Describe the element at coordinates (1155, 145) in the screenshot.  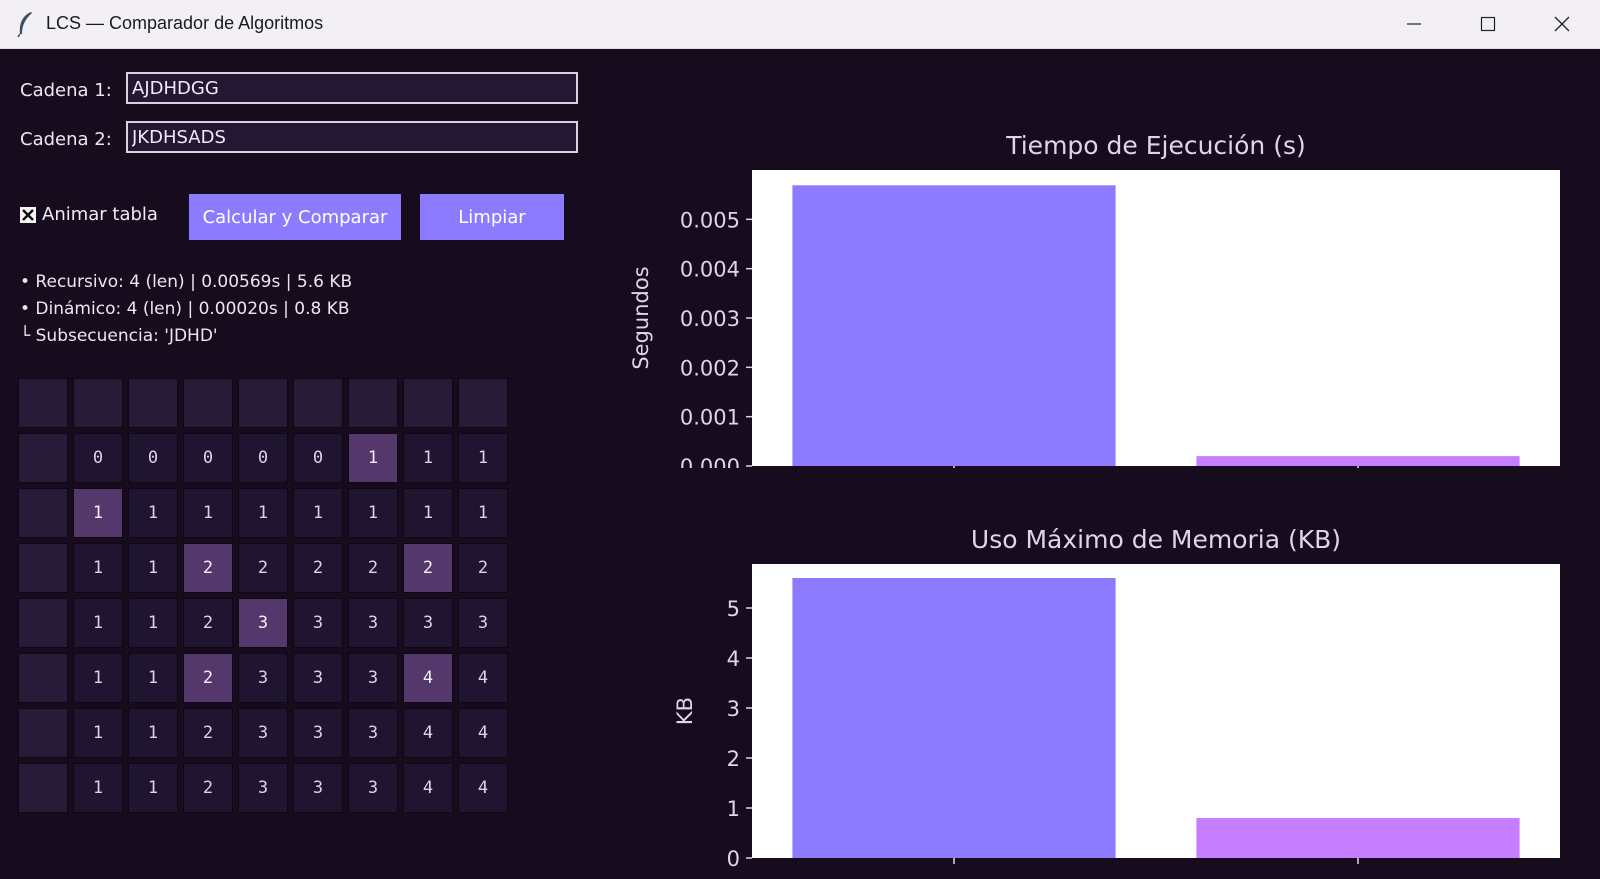
I see `chart-title: Tiempo de Ejecución (s)` at that location.